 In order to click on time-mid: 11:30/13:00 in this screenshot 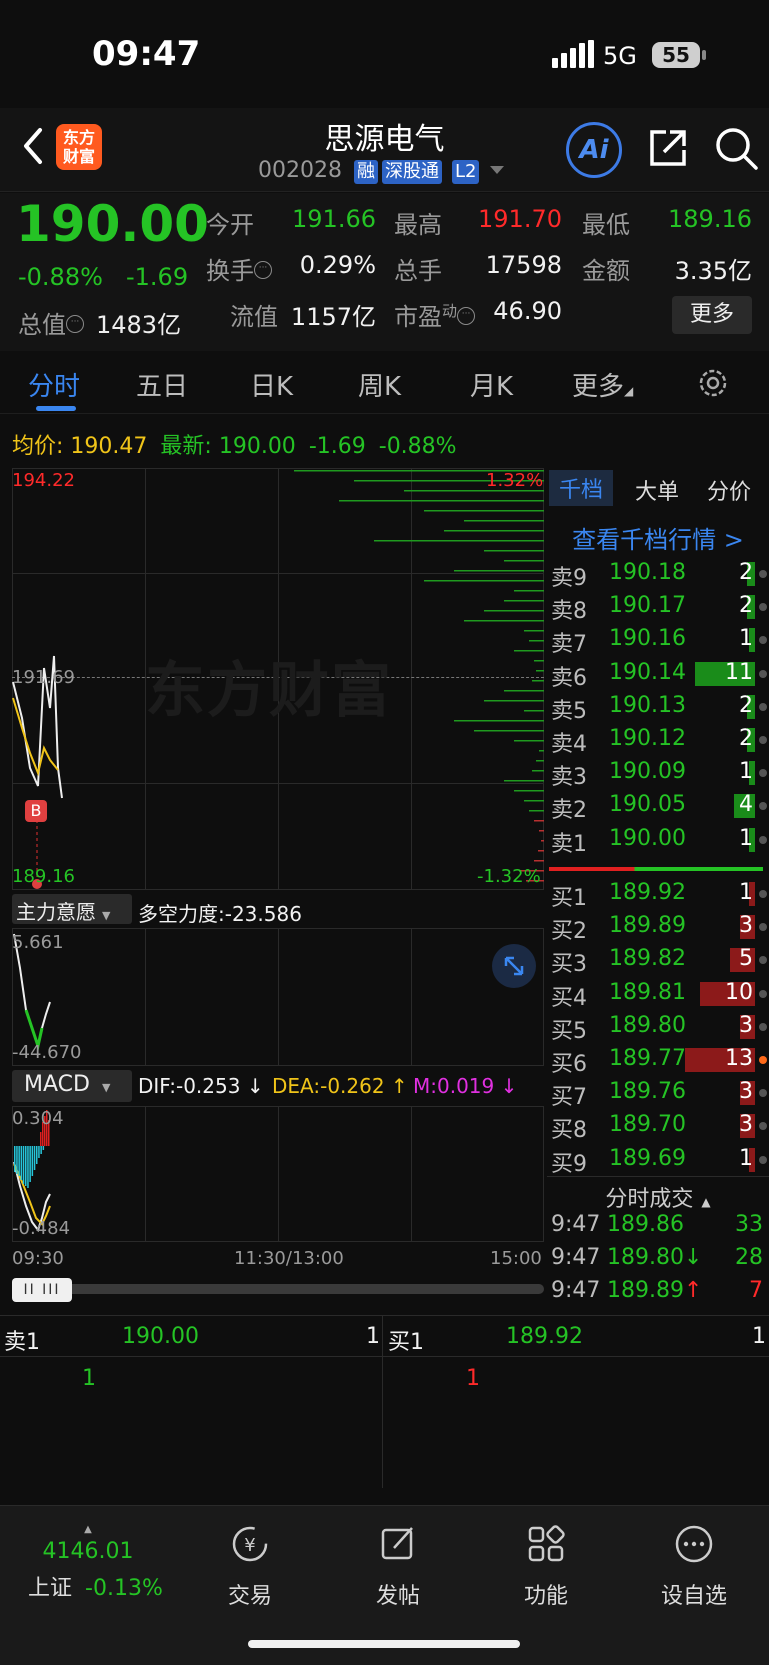, I will do `click(289, 1258)`.